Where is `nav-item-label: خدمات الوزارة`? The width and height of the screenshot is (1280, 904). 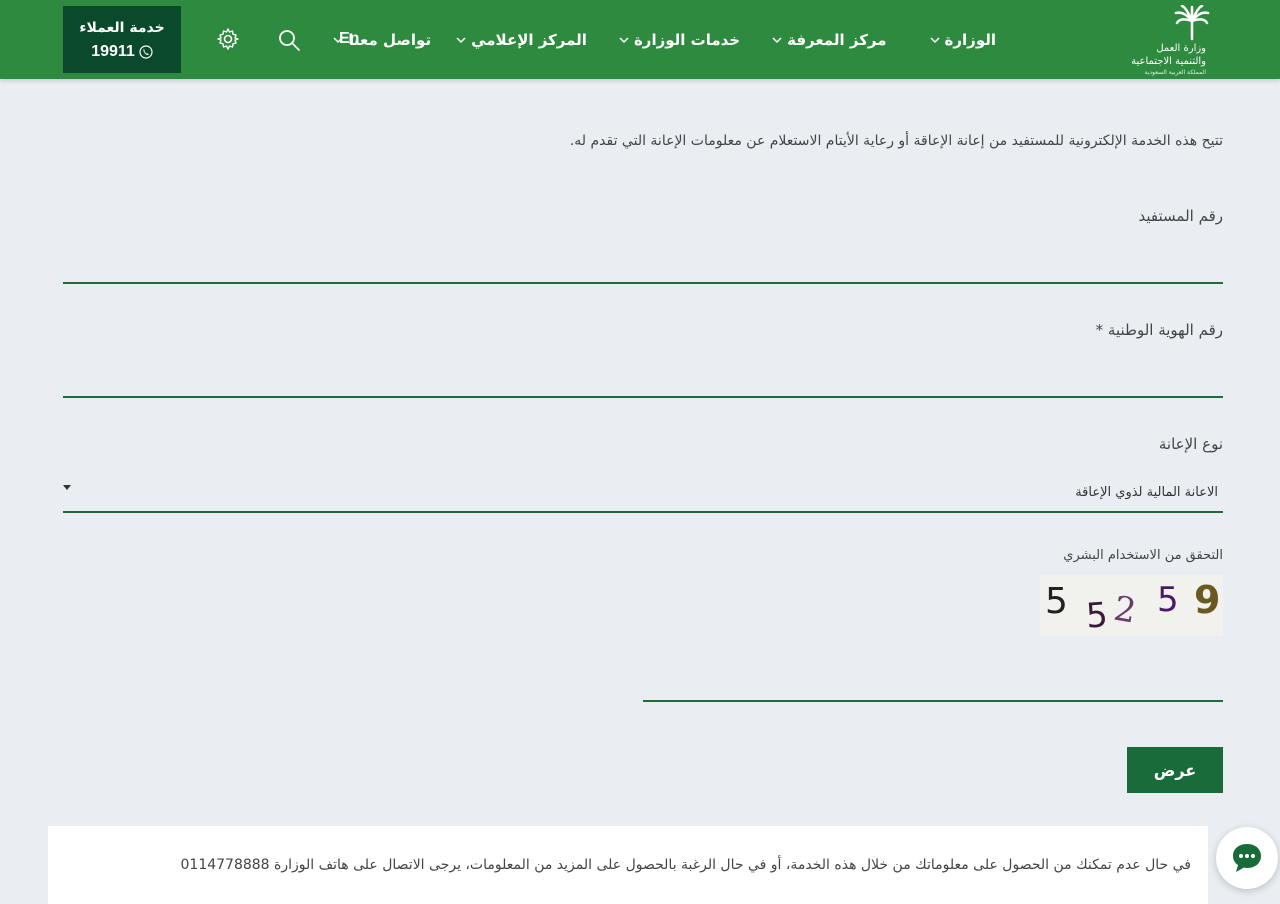 nav-item-label: خدمات الوزارة is located at coordinates (687, 39).